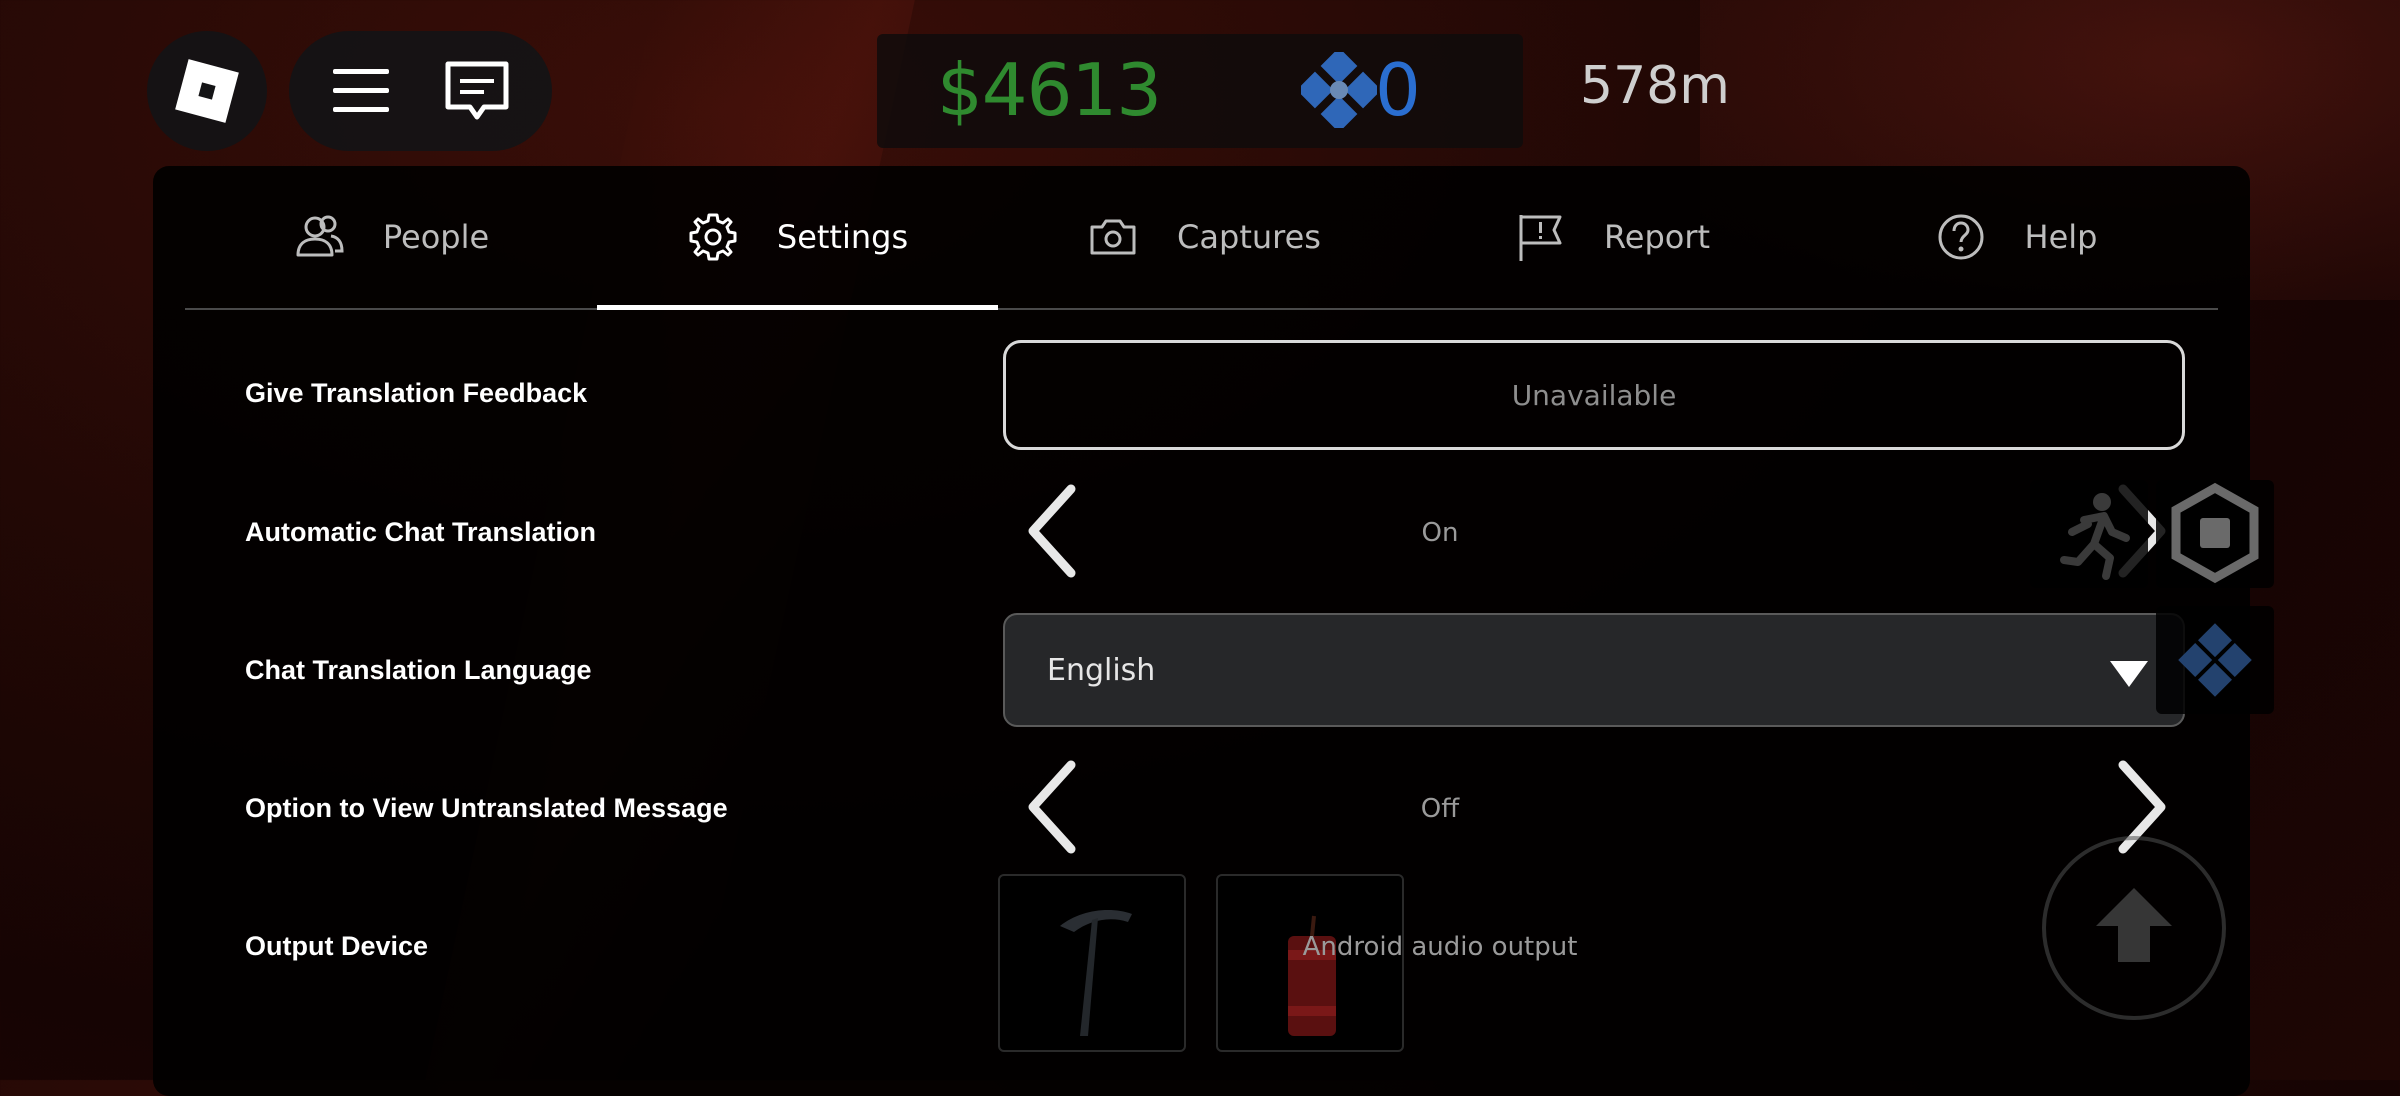  Describe the element at coordinates (1096, 973) in the screenshot. I see `pickaxe-icon` at that location.